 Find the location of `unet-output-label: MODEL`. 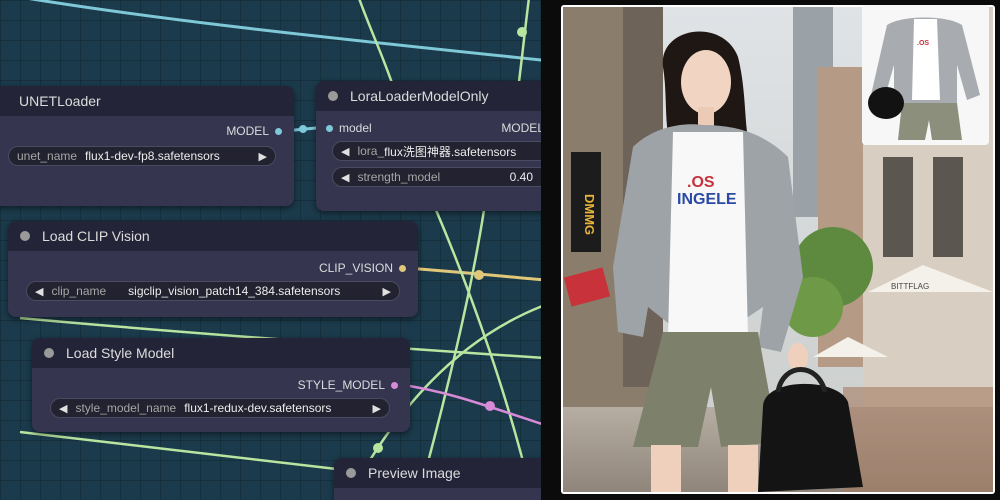

unet-output-label: MODEL is located at coordinates (247, 131).